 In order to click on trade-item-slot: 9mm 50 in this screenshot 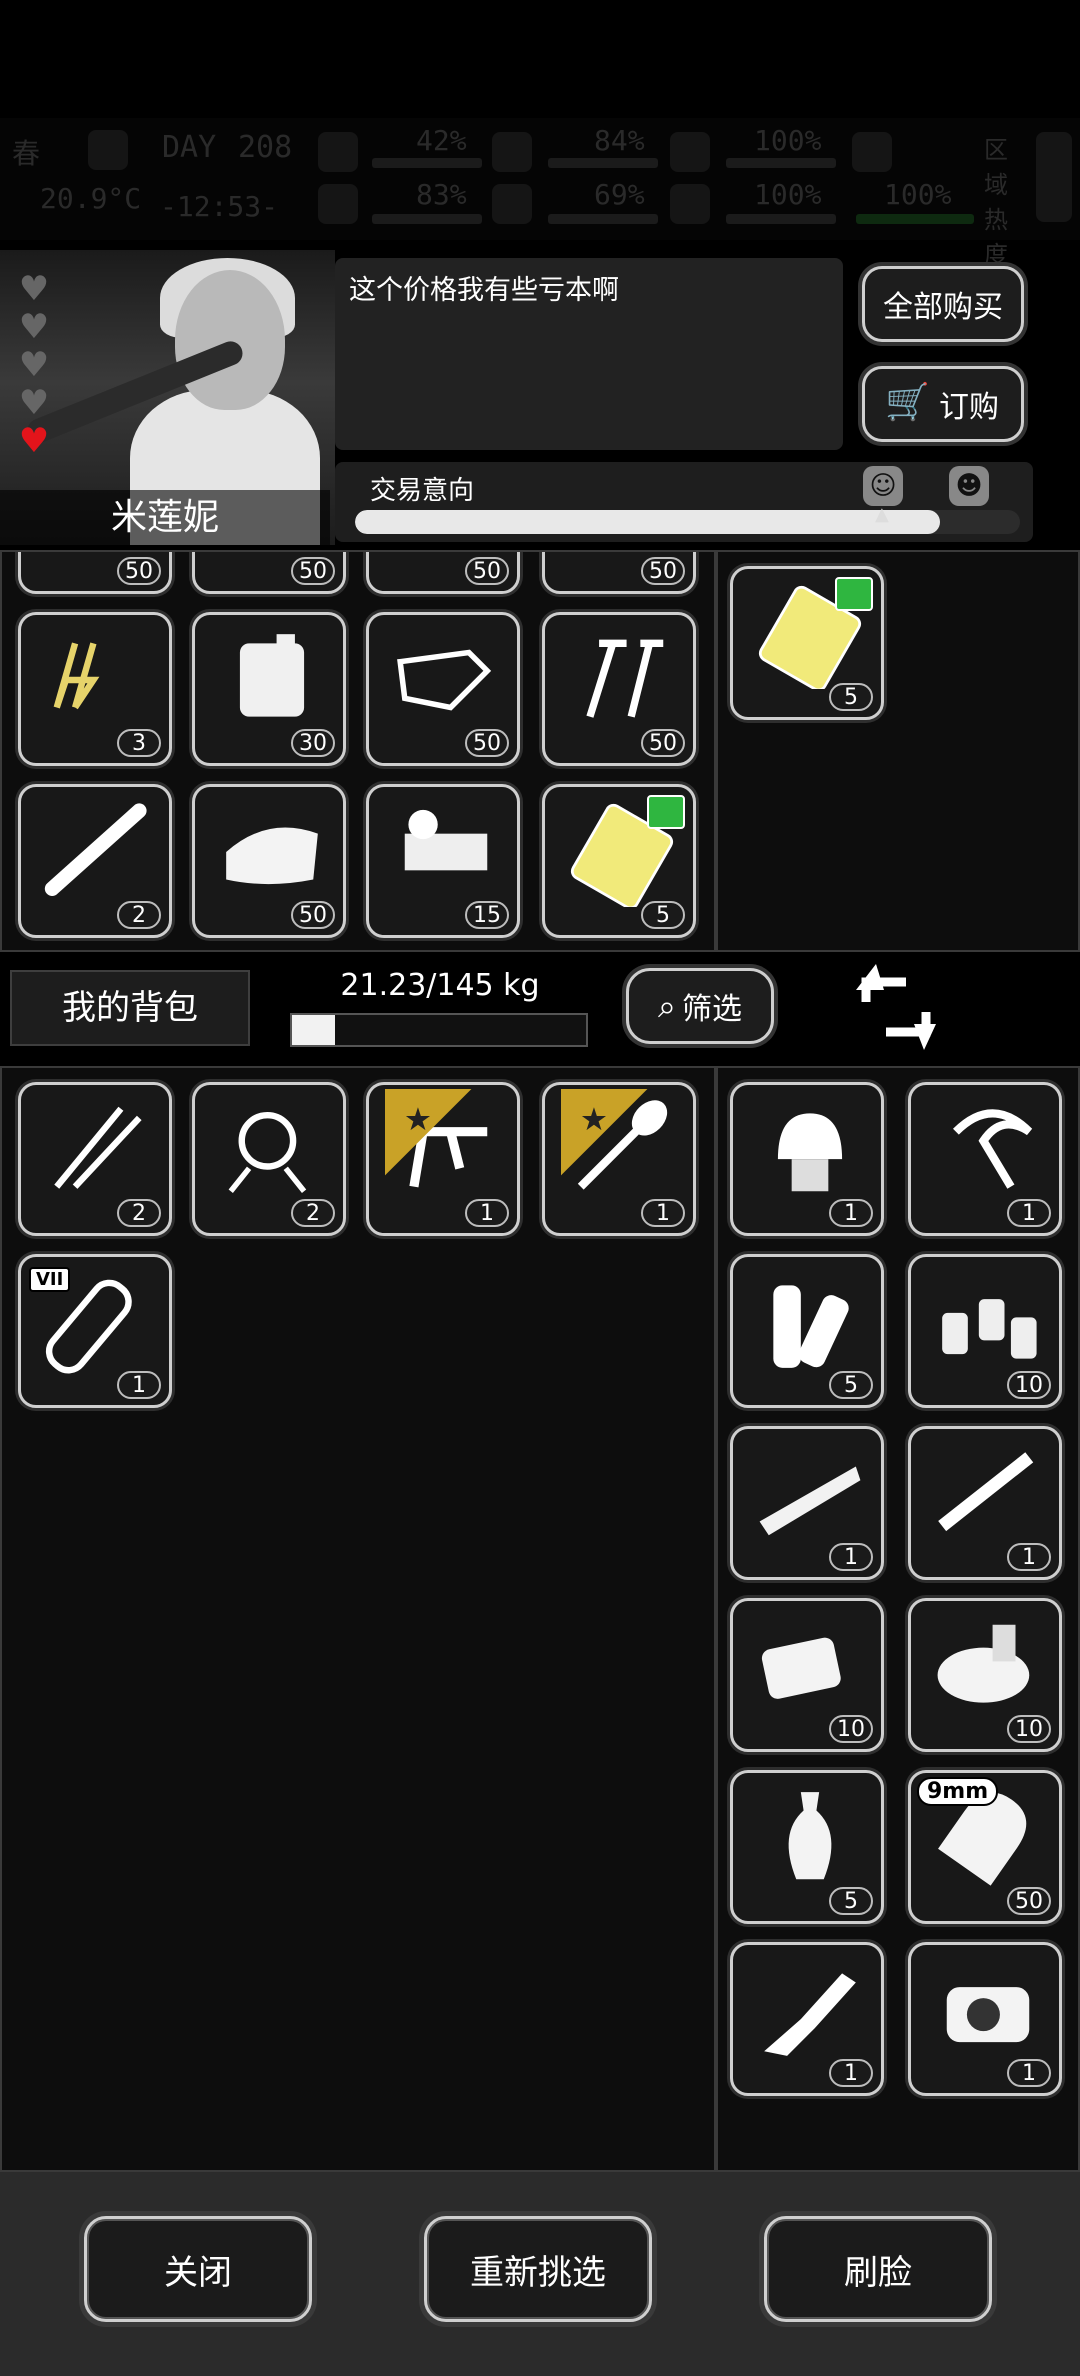, I will do `click(985, 1847)`.